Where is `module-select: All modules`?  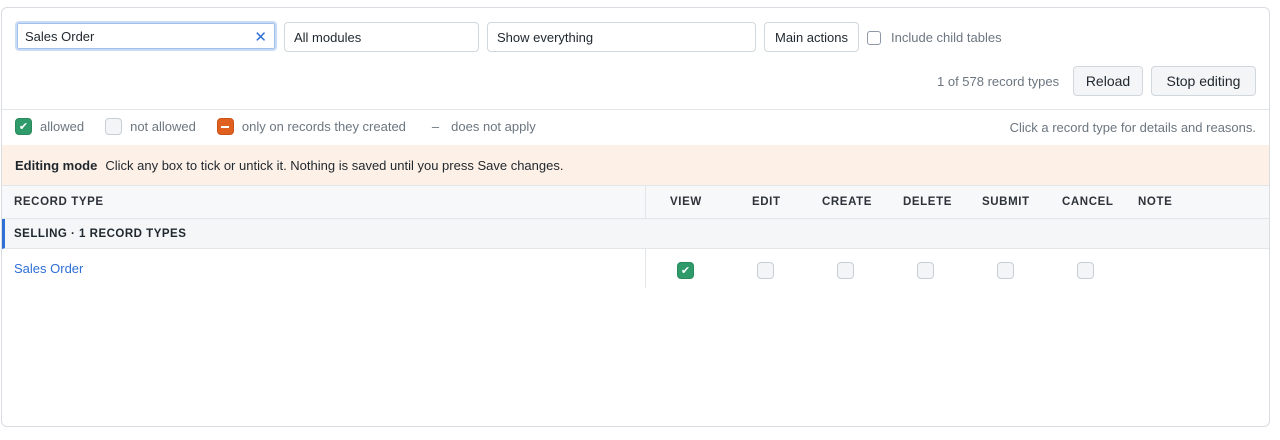
module-select: All modules is located at coordinates (381, 37).